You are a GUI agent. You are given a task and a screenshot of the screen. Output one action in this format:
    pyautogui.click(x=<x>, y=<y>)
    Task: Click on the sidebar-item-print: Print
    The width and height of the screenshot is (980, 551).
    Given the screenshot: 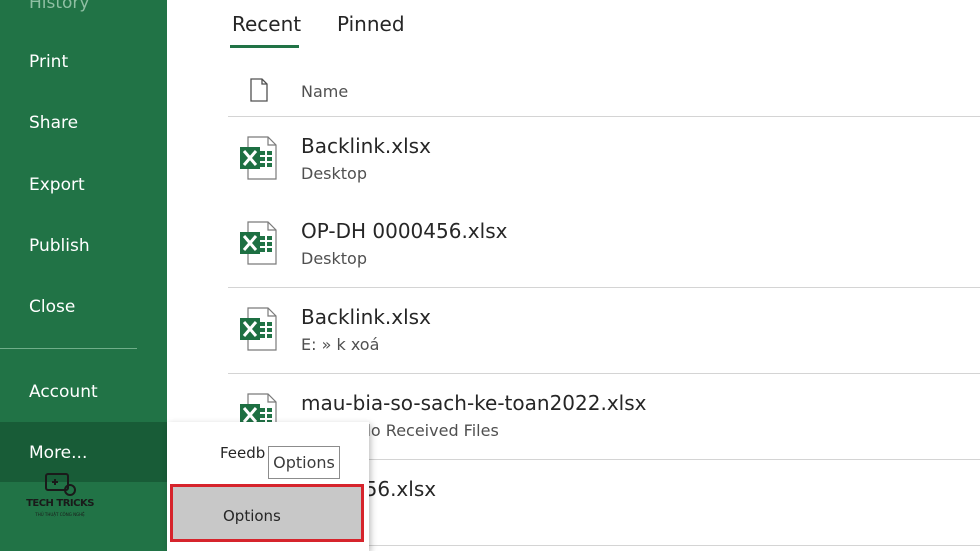 What is the action you would take?
    pyautogui.click(x=48, y=62)
    